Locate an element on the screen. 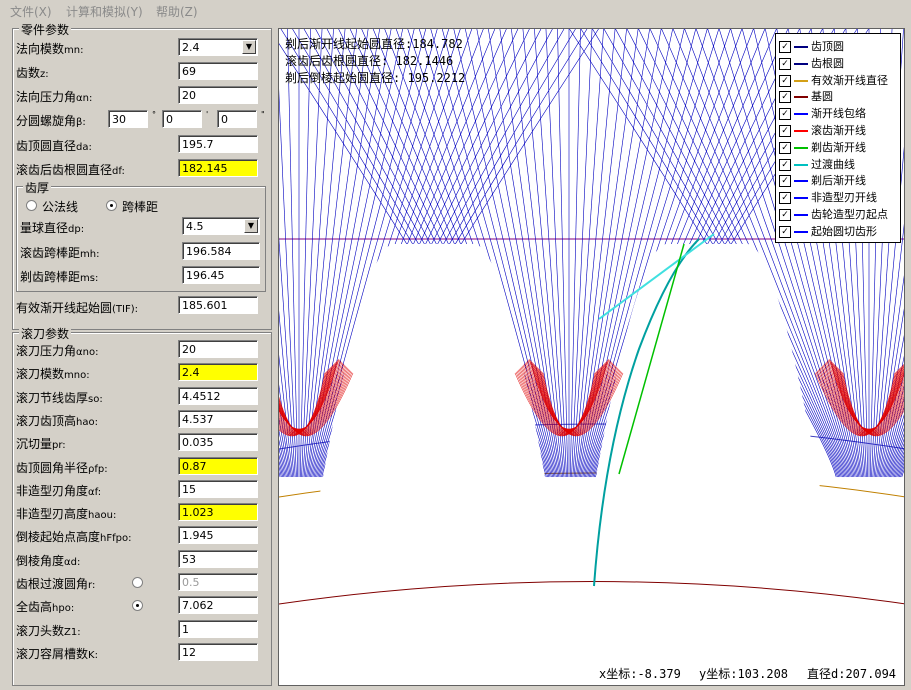 This screenshot has height=690, width=911. part-row-label: 滚齿后齿根圆直径df: is located at coordinates (70, 170).